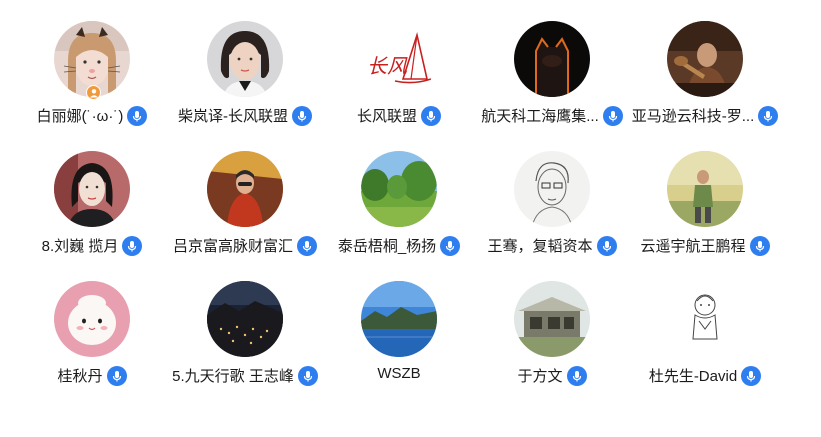 The image size is (821, 437). What do you see at coordinates (693, 376) in the screenshot?
I see `participant-name: 杜先生-David` at bounding box center [693, 376].